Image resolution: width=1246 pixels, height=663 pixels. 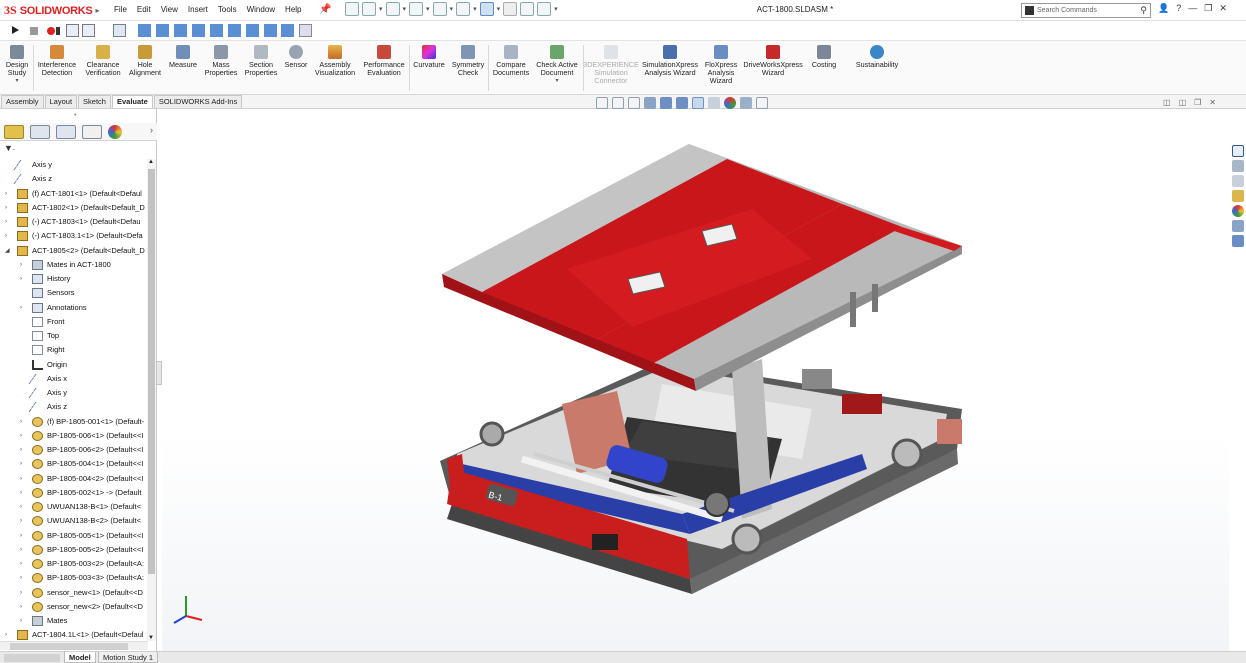 What do you see at coordinates (486, 9) in the screenshot?
I see `select-cursor-icon` at bounding box center [486, 9].